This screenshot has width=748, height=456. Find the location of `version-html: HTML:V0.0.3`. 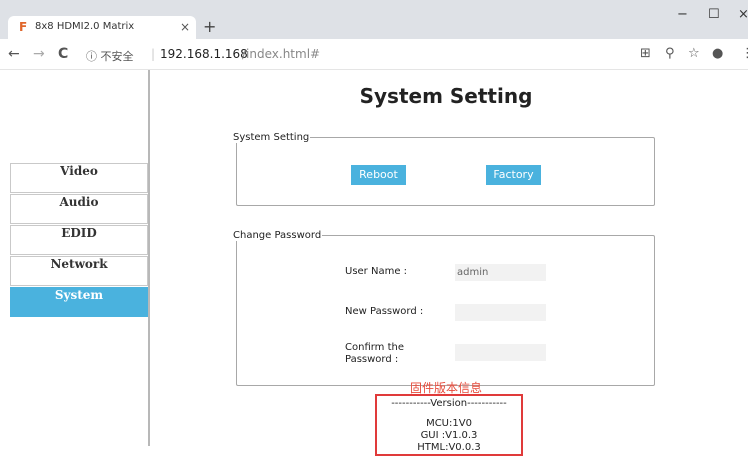

version-html: HTML:V0.0.3 is located at coordinates (449, 447).